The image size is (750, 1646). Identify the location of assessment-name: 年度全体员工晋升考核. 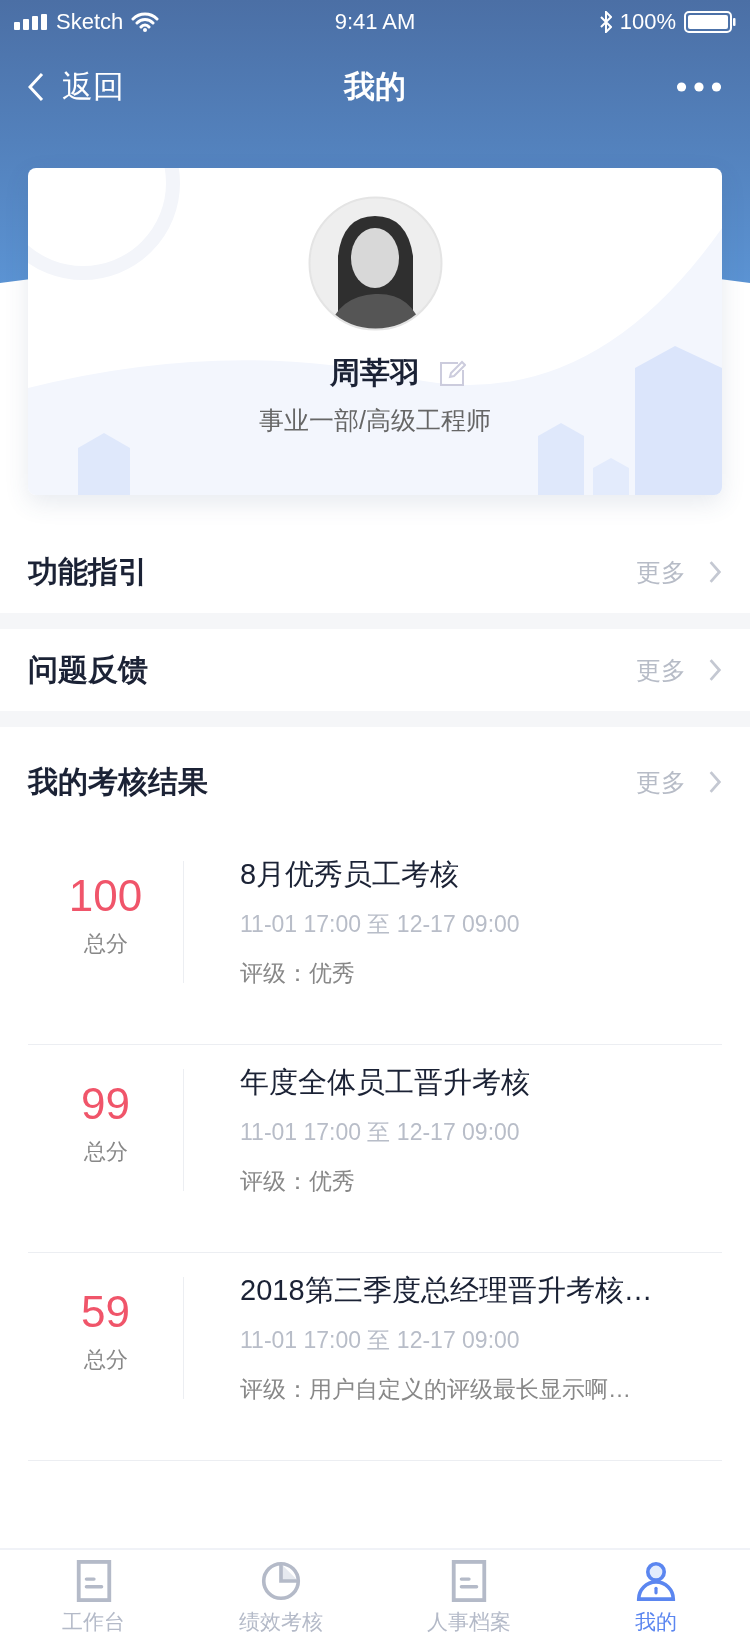
(385, 1083).